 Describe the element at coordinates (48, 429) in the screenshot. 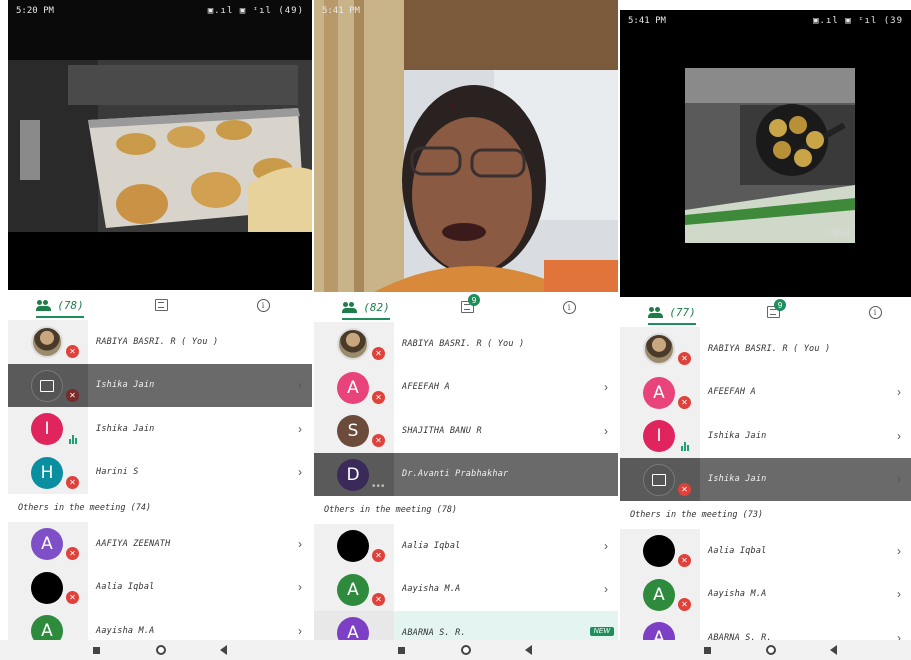

I see `participant-tile: I` at that location.